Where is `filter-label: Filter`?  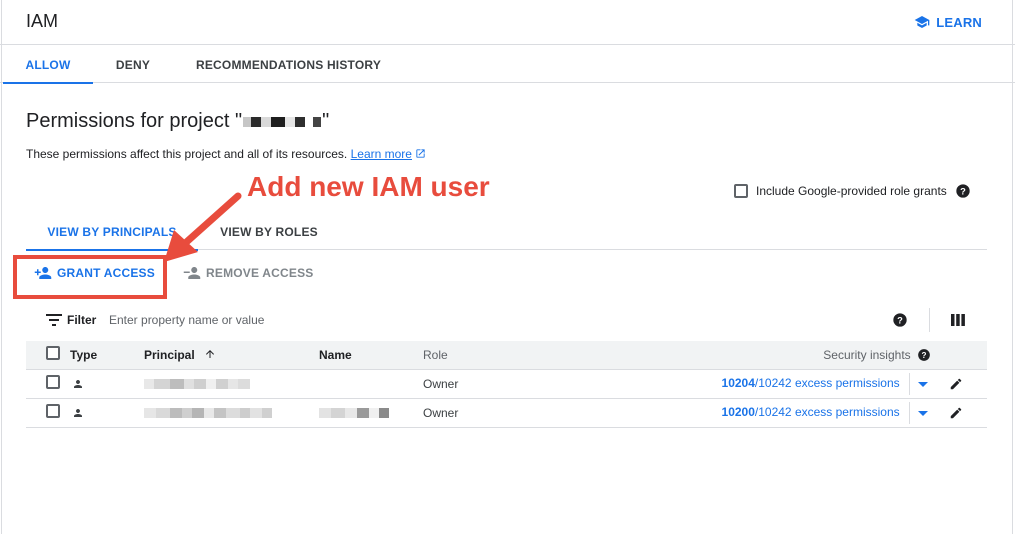 filter-label: Filter is located at coordinates (82, 320).